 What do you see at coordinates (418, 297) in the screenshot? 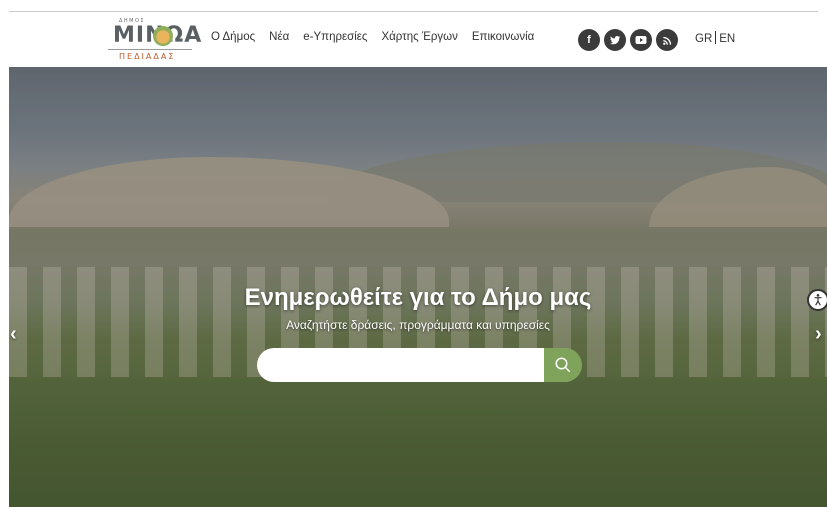
I see `hero-title: Ενημερωθείτε για το Δήμο μας` at bounding box center [418, 297].